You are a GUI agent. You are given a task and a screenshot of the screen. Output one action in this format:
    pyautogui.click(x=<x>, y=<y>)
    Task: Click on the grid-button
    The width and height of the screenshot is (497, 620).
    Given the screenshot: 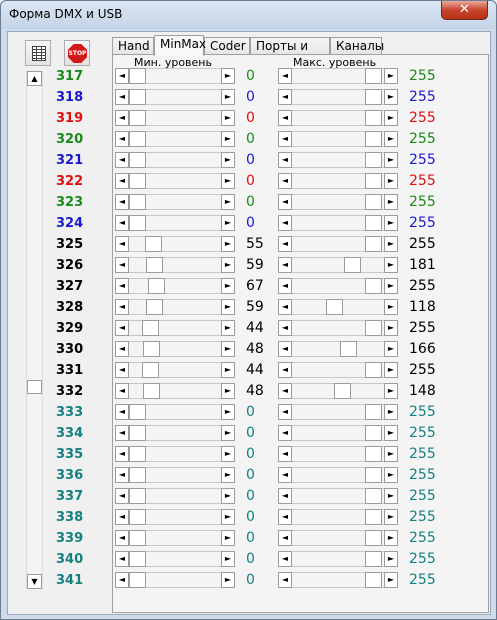 What is the action you would take?
    pyautogui.click(x=38, y=53)
    